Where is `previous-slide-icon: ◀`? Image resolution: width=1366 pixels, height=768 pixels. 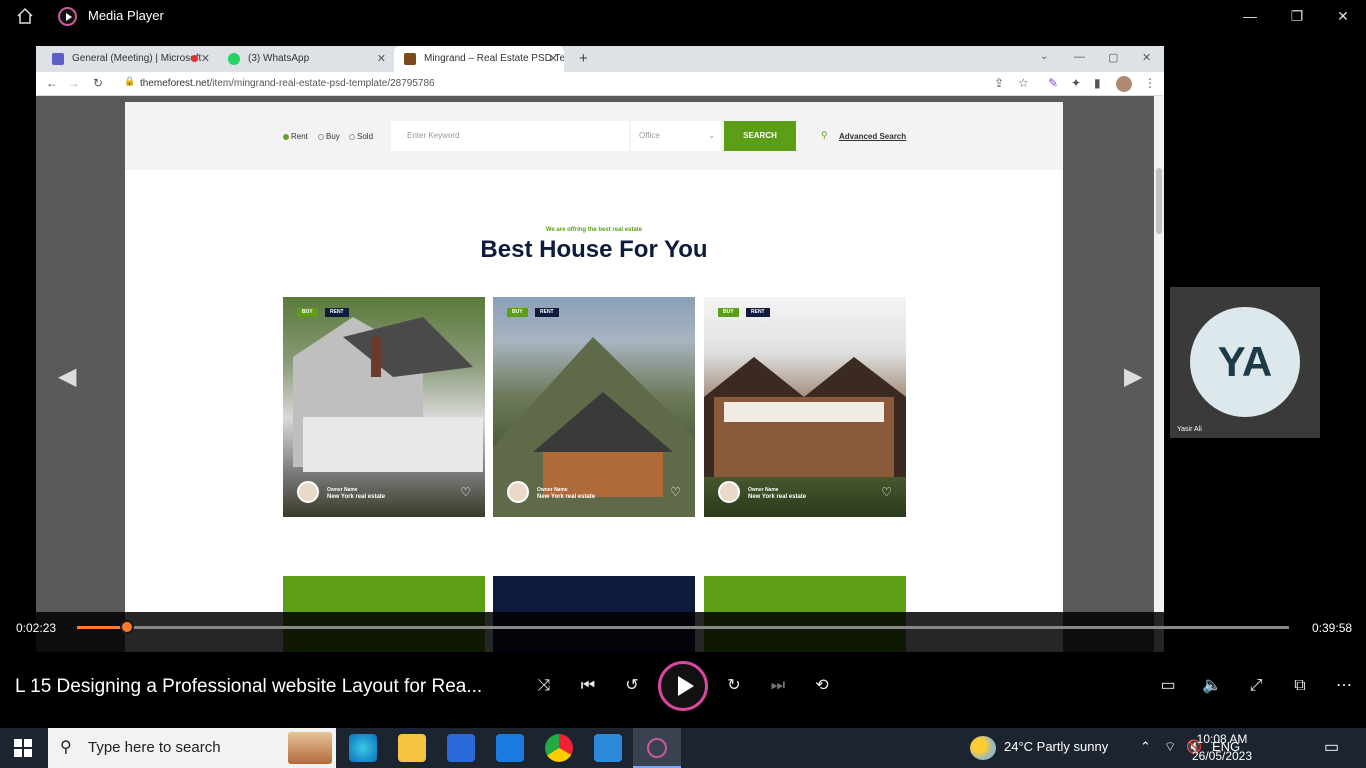 previous-slide-icon: ◀ is located at coordinates (67, 376).